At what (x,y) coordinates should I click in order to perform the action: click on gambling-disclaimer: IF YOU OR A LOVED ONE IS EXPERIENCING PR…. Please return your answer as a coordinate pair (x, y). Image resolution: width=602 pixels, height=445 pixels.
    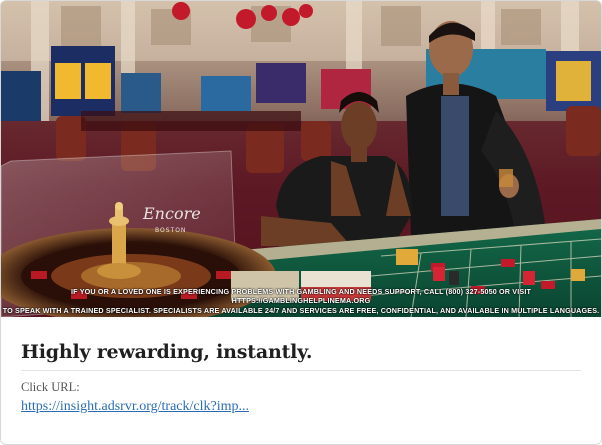
    Looking at the image, I should click on (301, 301).